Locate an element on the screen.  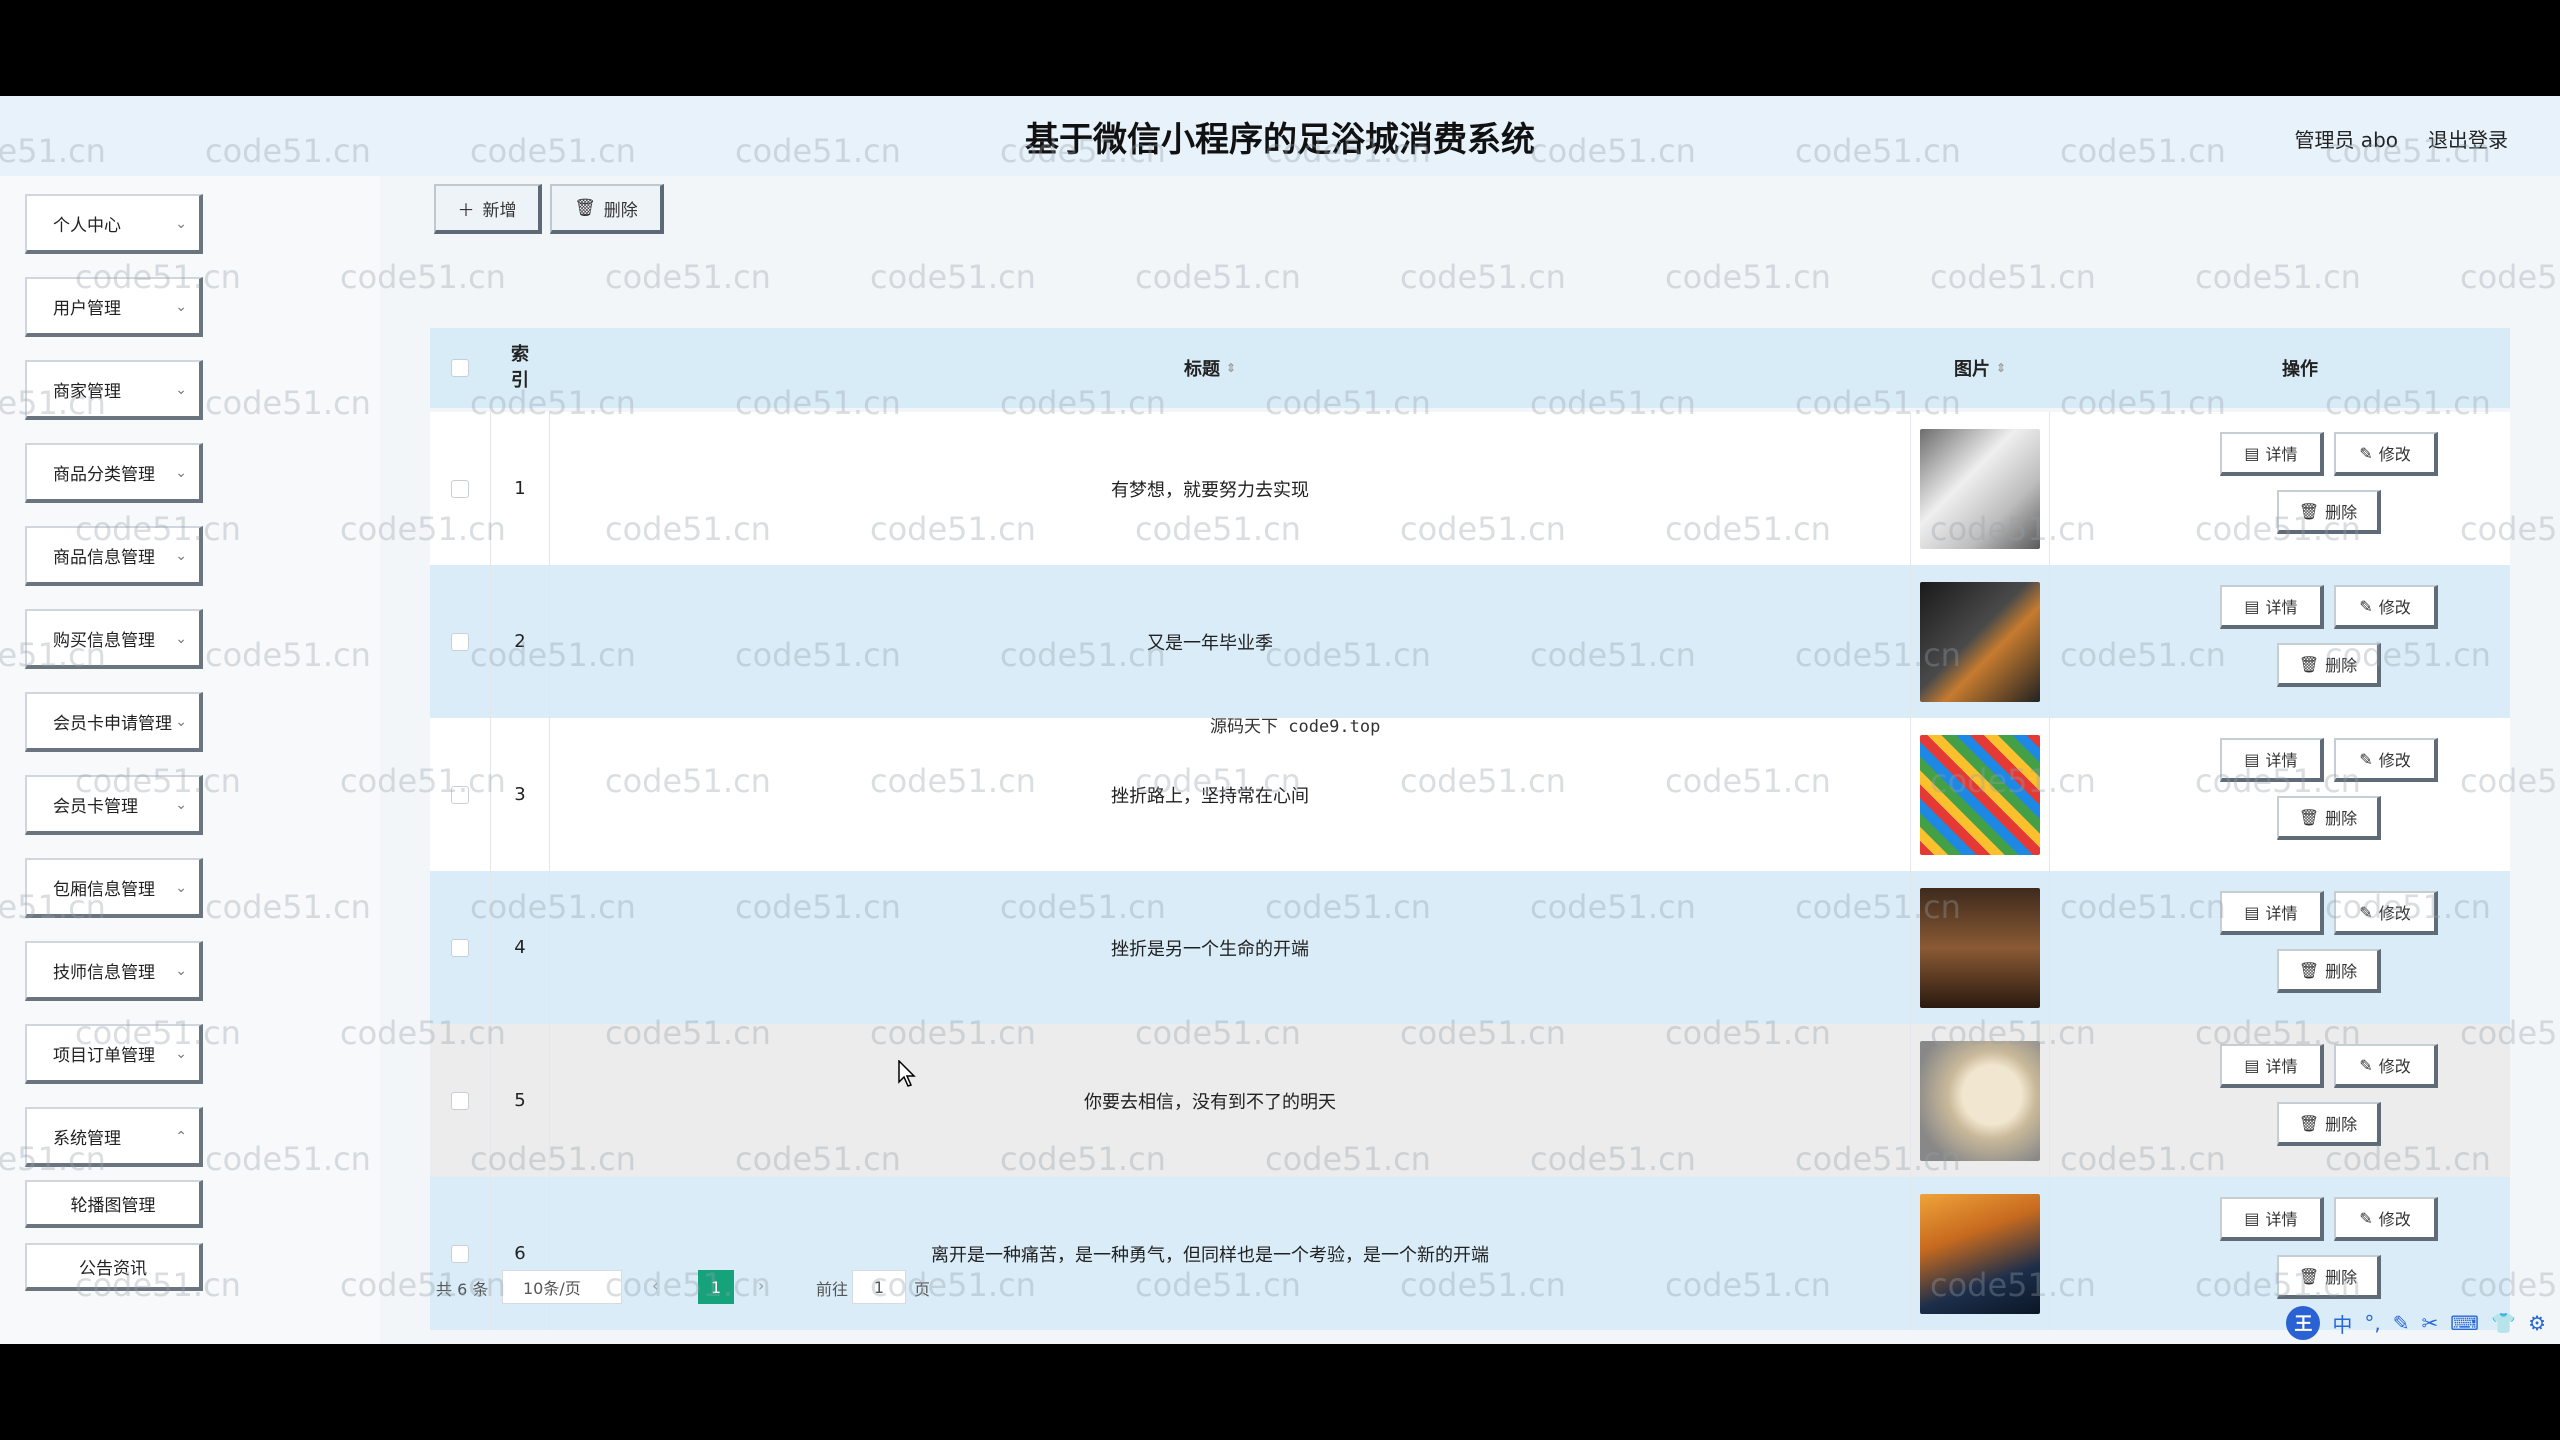
sidebar-subitem-announcements: 公告资讯 is located at coordinates (114, 1267).